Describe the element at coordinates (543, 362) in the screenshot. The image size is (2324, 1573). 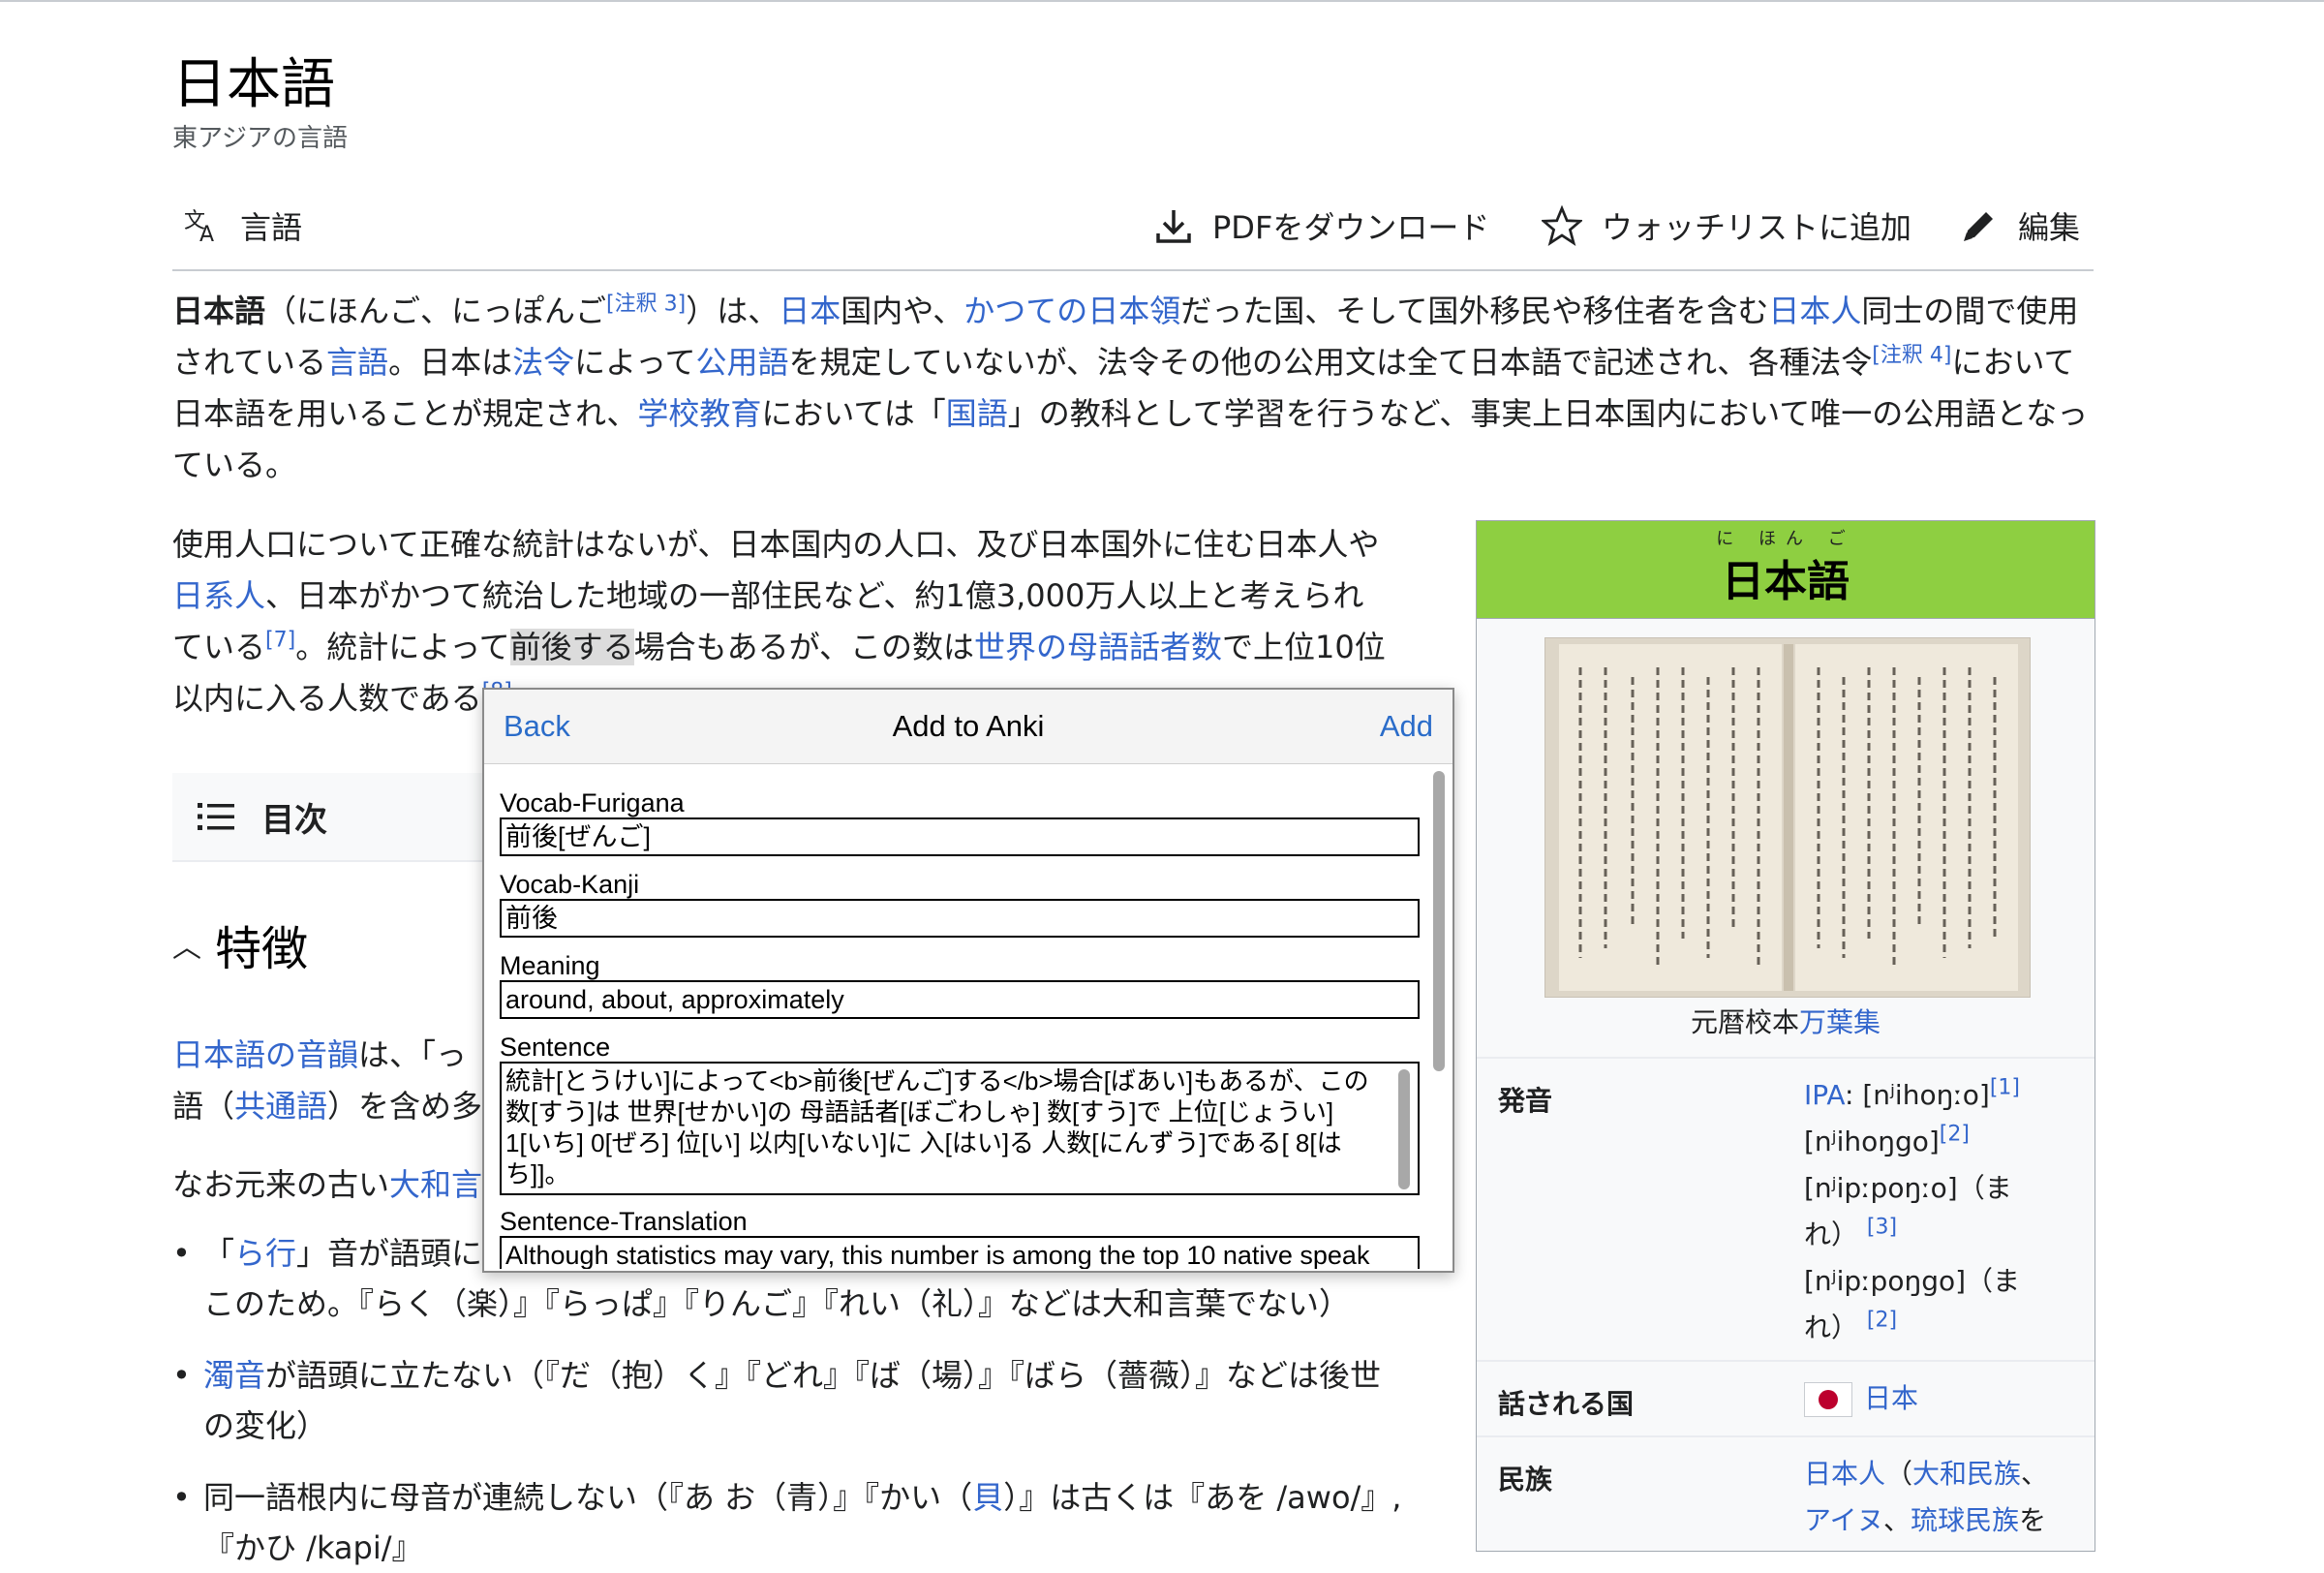
I see `link-law: 法令` at that location.